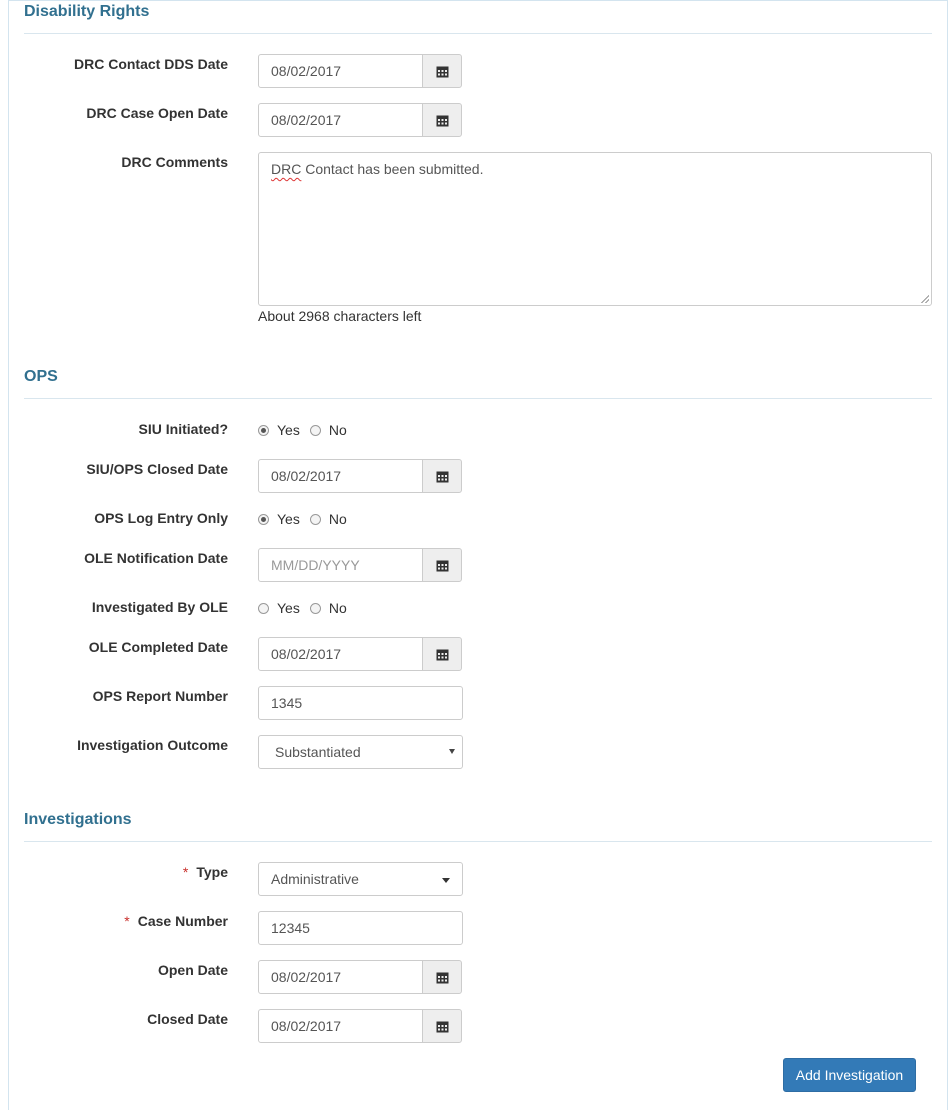 The height and width of the screenshot is (1110, 950). Describe the element at coordinates (174, 162) in the screenshot. I see `field-label: DRC Comments` at that location.